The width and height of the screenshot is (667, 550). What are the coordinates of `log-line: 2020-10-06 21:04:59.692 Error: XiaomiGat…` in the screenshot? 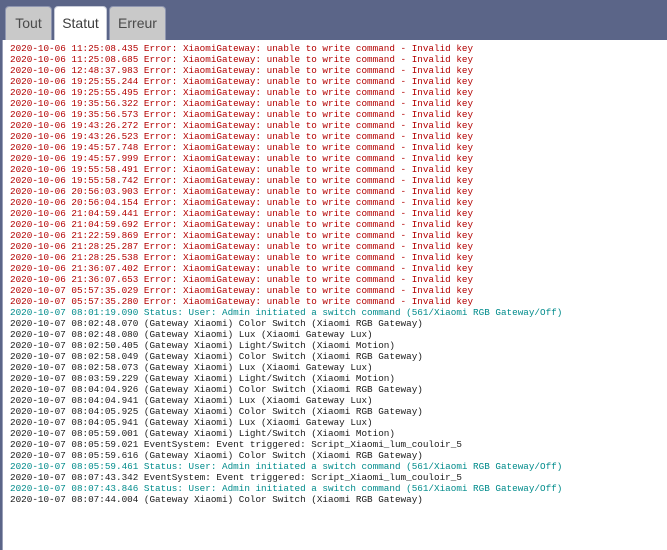 It's located at (242, 224).